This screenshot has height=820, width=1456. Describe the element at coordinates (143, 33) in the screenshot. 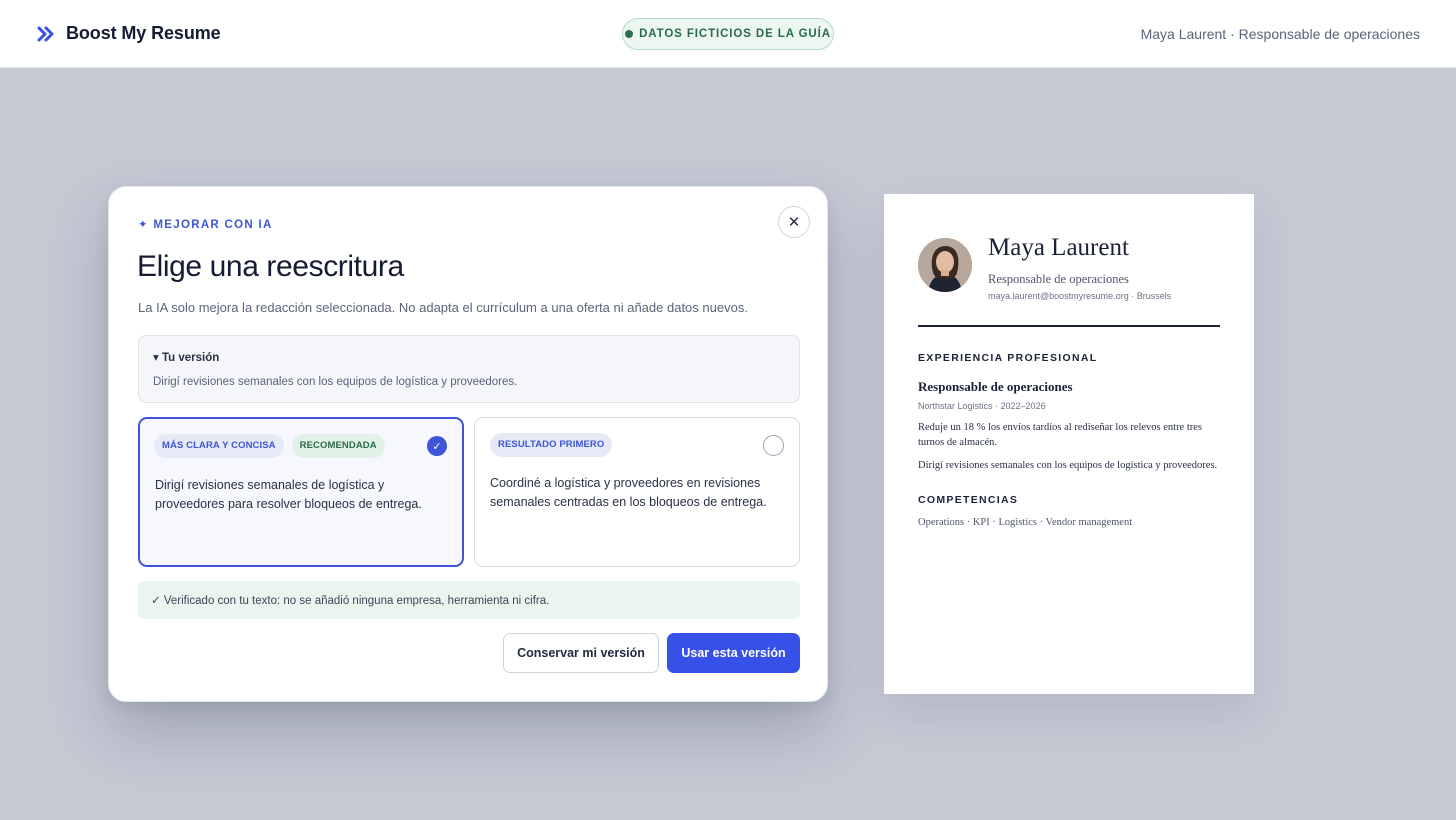

I see `brand-name: Boost My Resume` at that location.